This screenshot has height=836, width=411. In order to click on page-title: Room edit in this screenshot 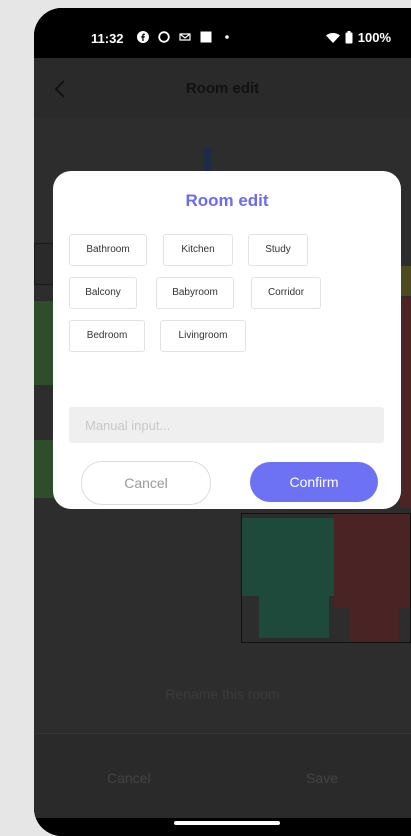, I will do `click(222, 88)`.